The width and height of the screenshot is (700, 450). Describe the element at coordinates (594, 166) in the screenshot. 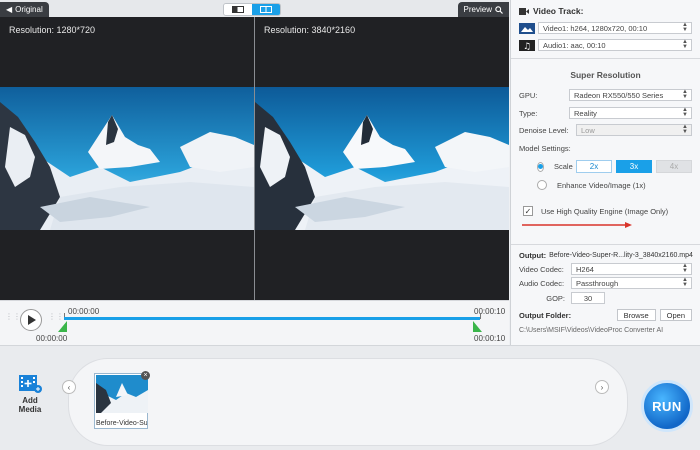

I see `scale-option-2x: 2x` at that location.